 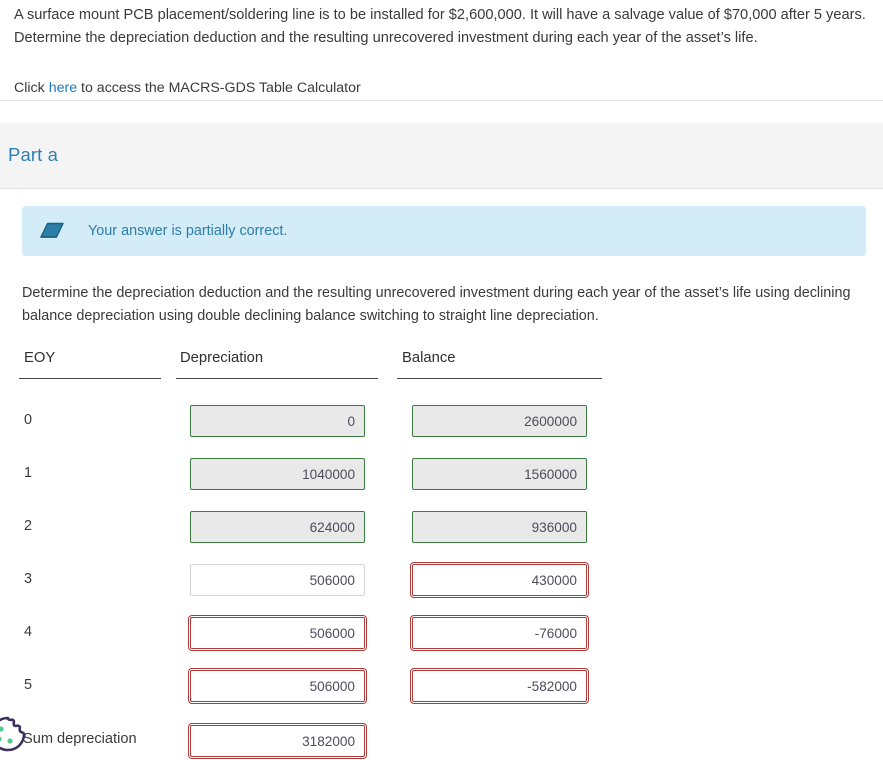 What do you see at coordinates (33, 154) in the screenshot?
I see `part-title: Part a` at bounding box center [33, 154].